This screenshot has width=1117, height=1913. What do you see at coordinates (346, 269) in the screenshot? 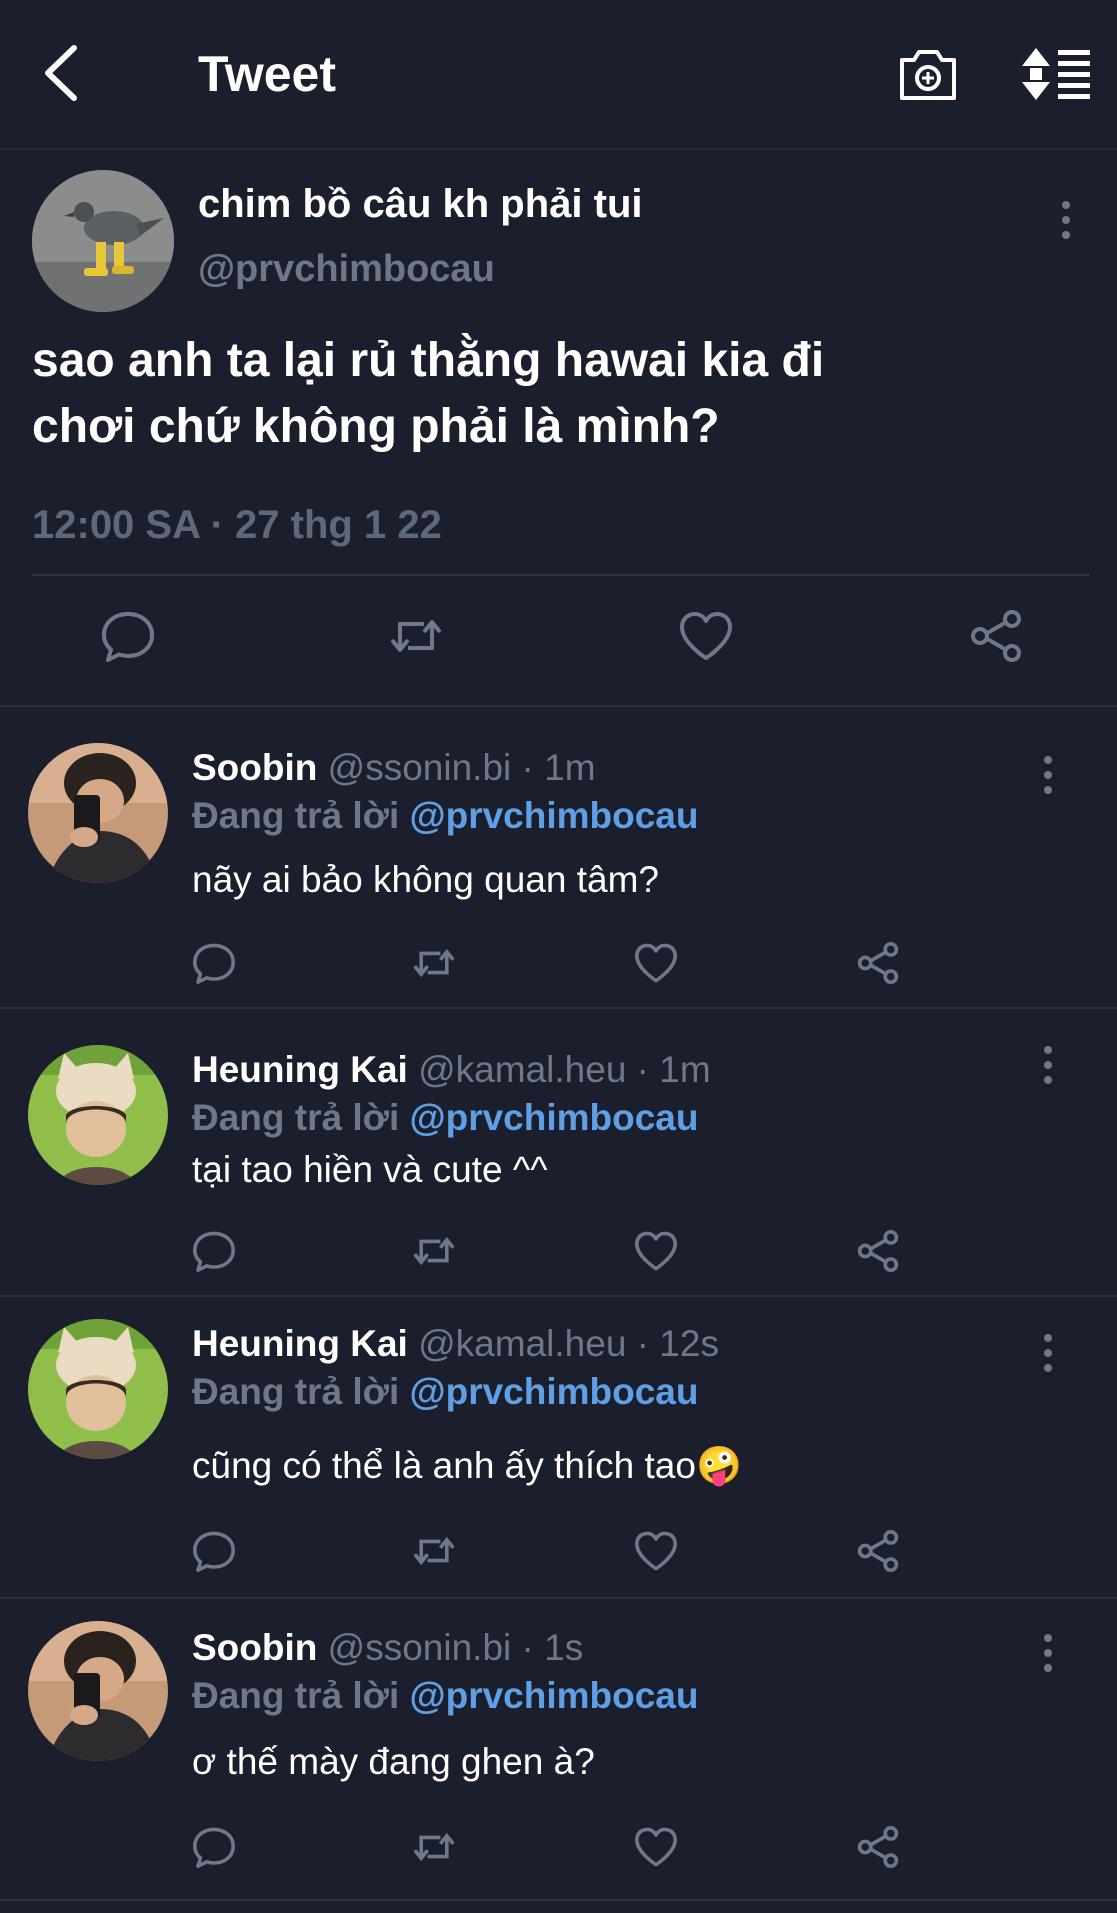
I see `author-handle: @prvchimbocau` at bounding box center [346, 269].